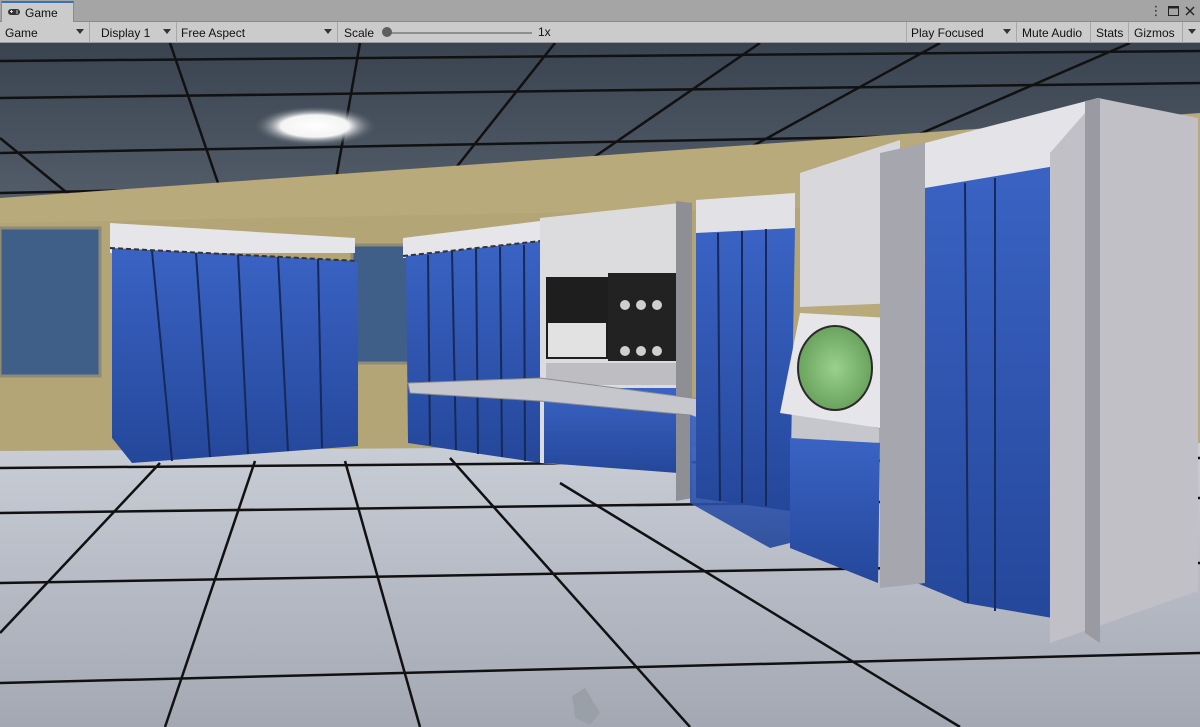 This screenshot has height=727, width=1200. I want to click on close-icon, so click(1190, 11).